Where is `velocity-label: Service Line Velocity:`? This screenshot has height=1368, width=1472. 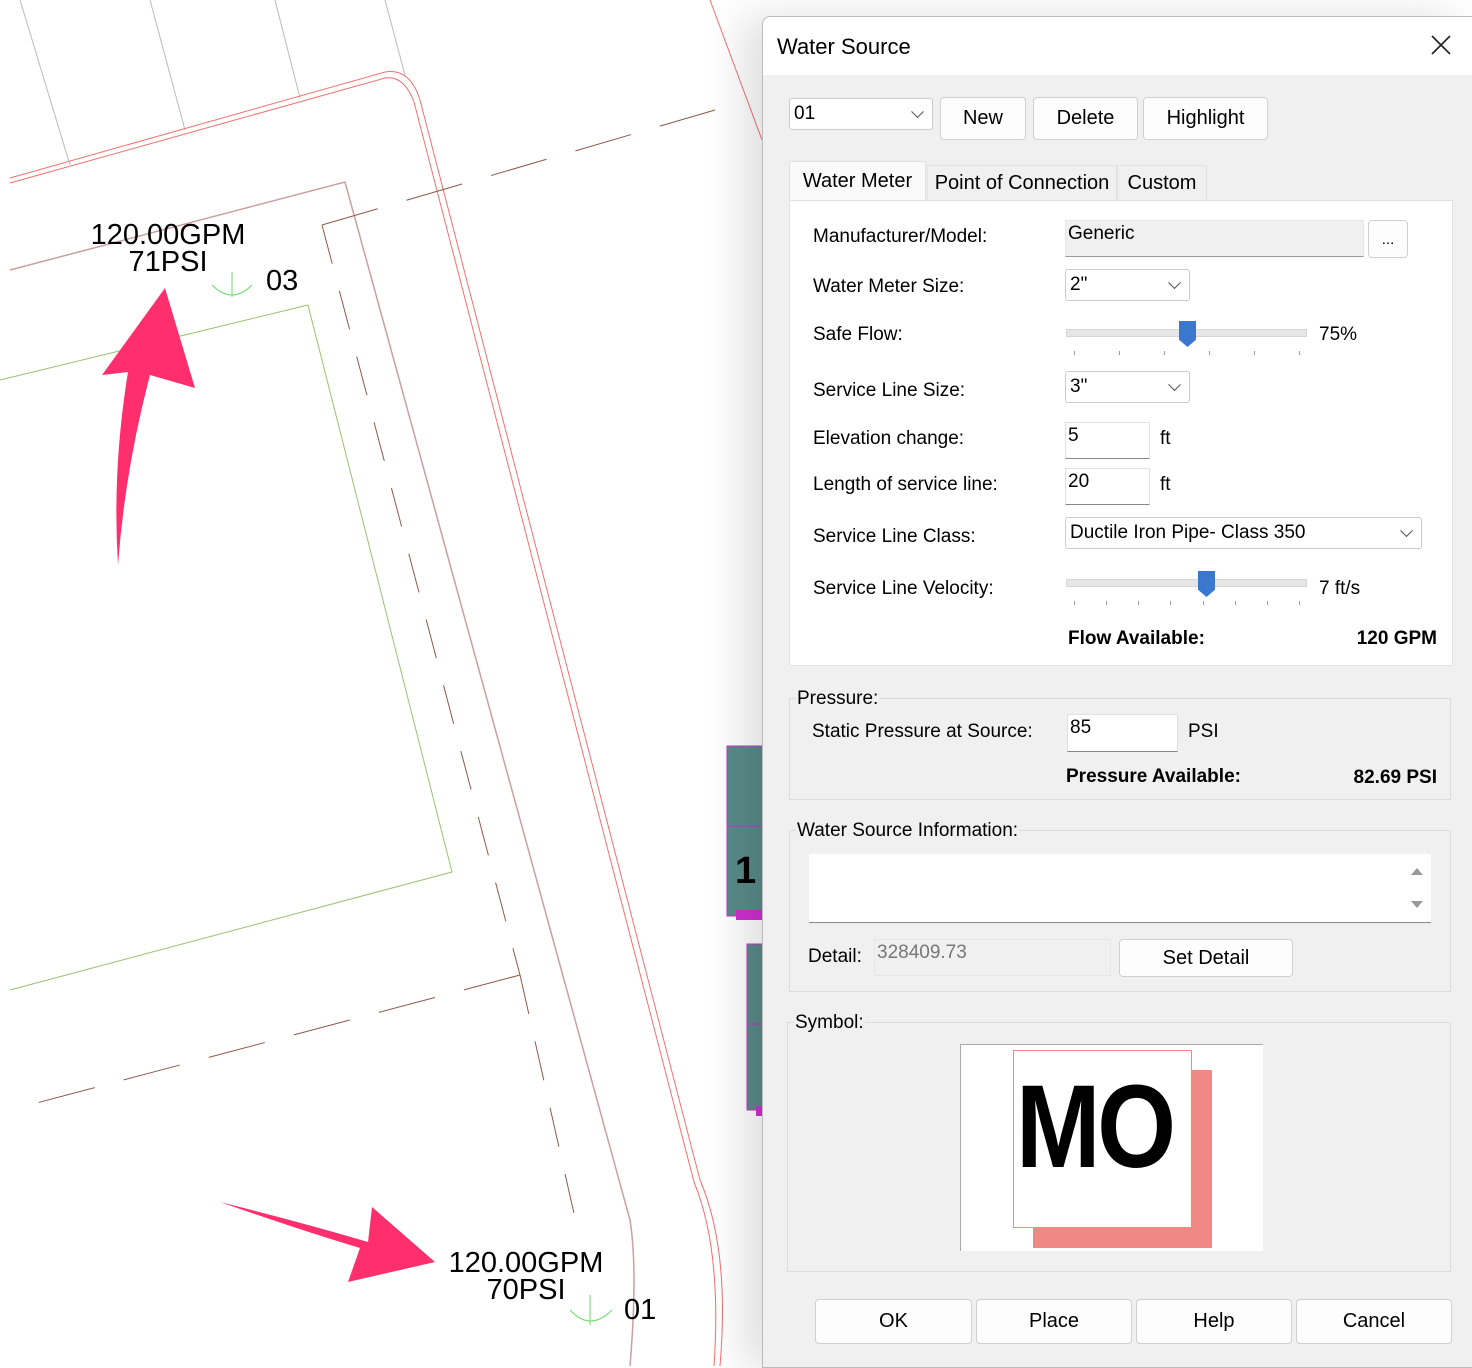 velocity-label: Service Line Velocity: is located at coordinates (903, 588).